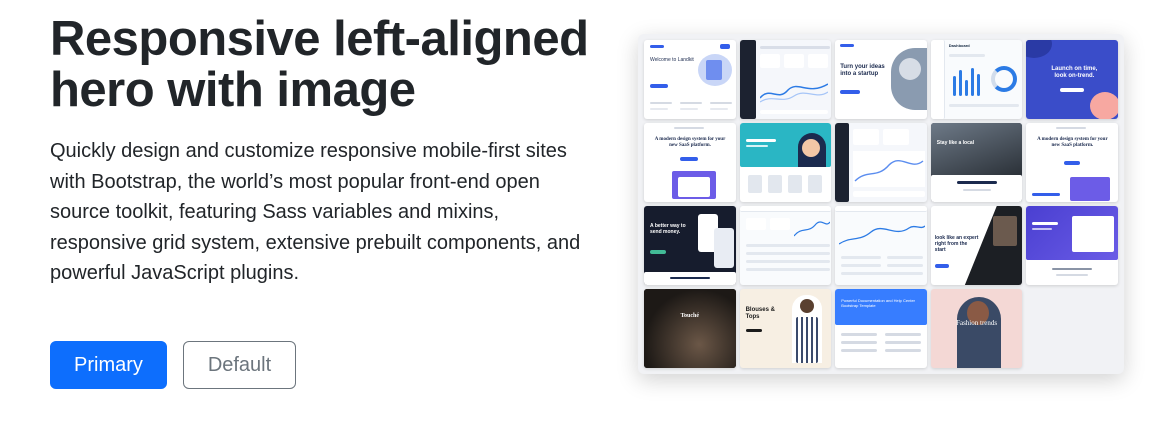 The width and height of the screenshot is (1156, 421). Describe the element at coordinates (690, 245) in the screenshot. I see `template-thumbnail: A better way to send money.` at that location.